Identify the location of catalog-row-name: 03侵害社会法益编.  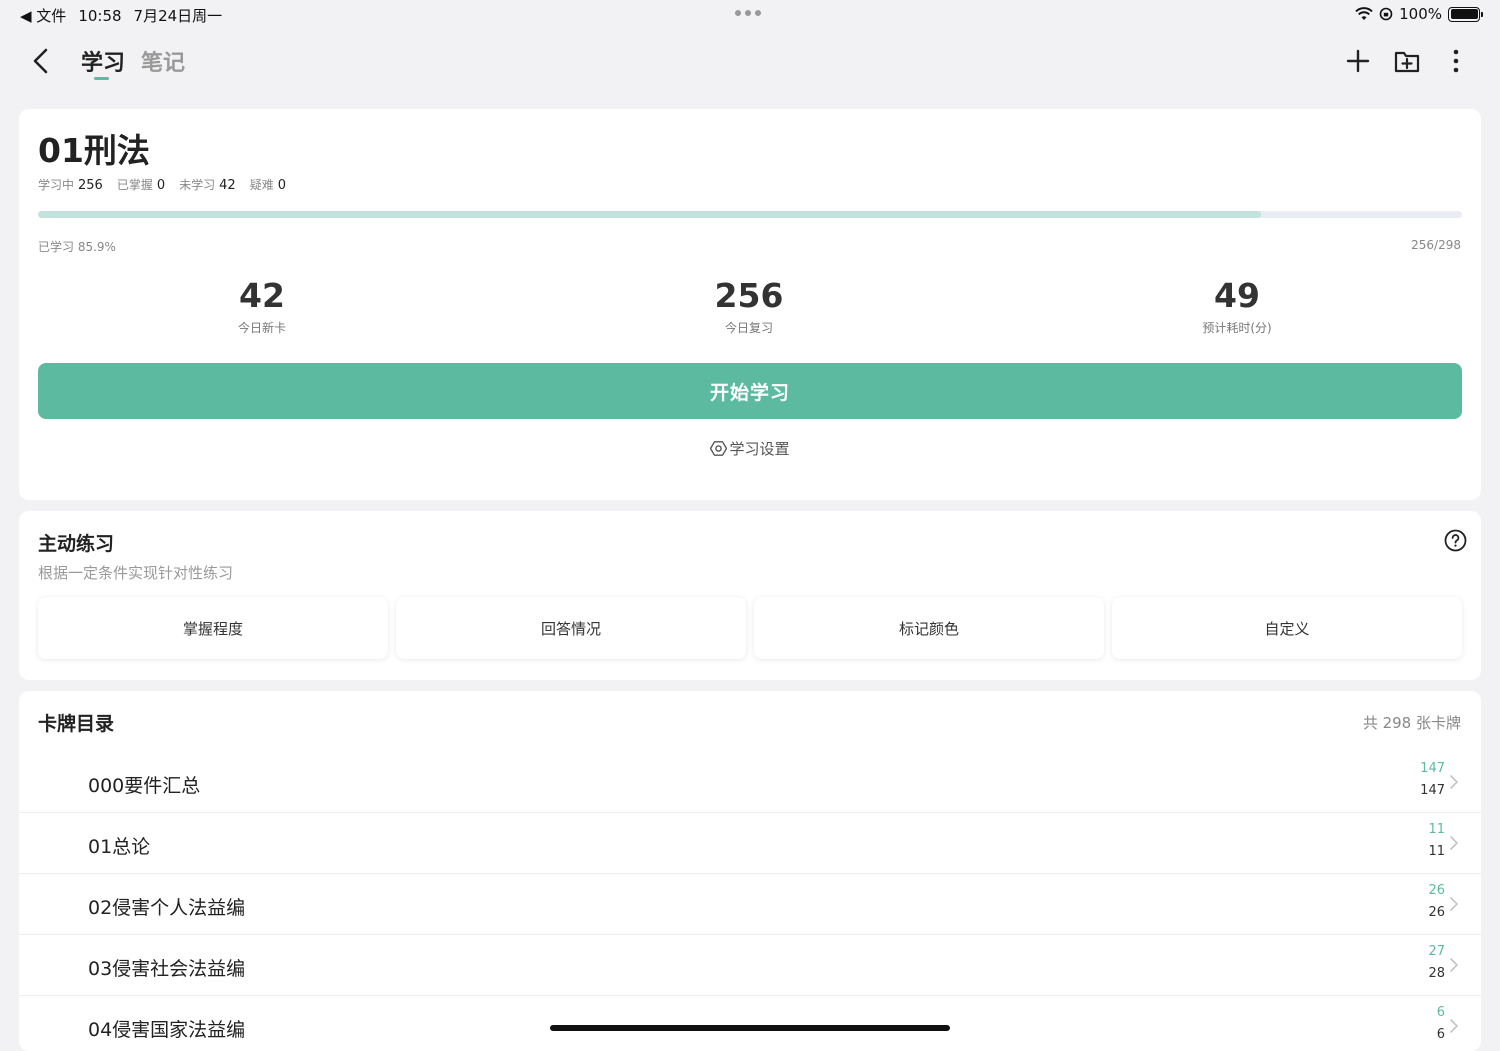
(167, 969).